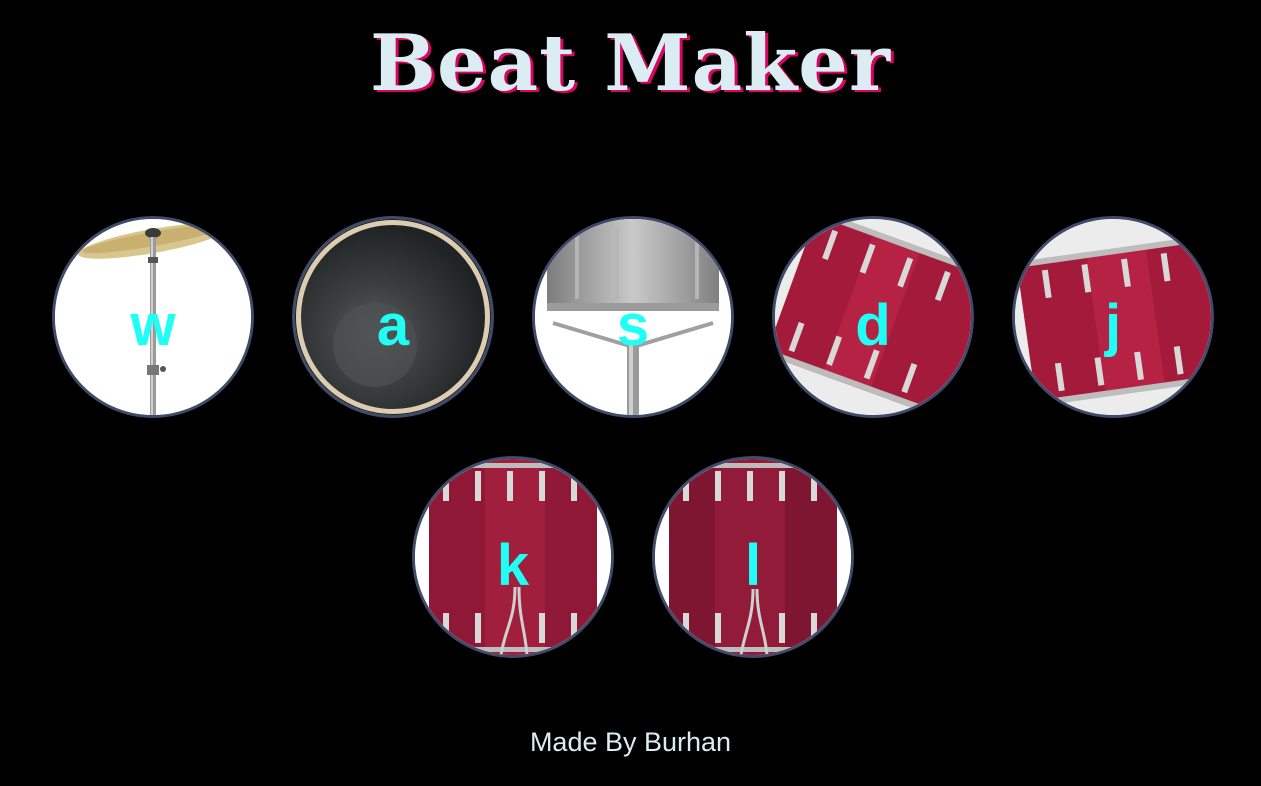  What do you see at coordinates (633, 325) in the screenshot?
I see `drum-key-label-s: s` at bounding box center [633, 325].